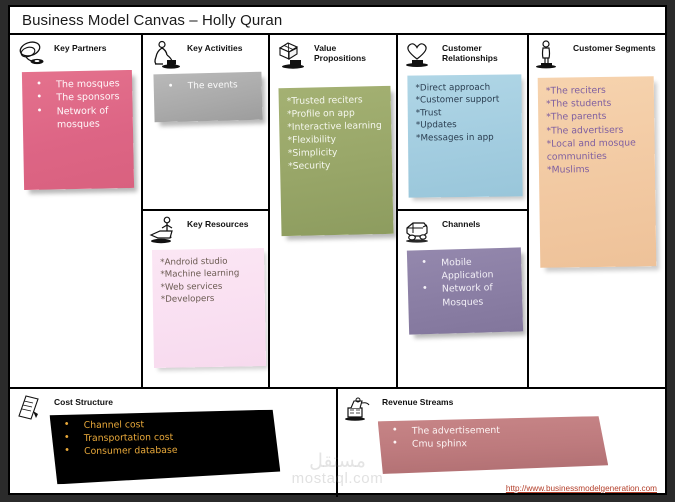 Image resolution: width=675 pixels, height=502 pixels. What do you see at coordinates (428, 113) in the screenshot?
I see `list-item: *Trust` at bounding box center [428, 113].